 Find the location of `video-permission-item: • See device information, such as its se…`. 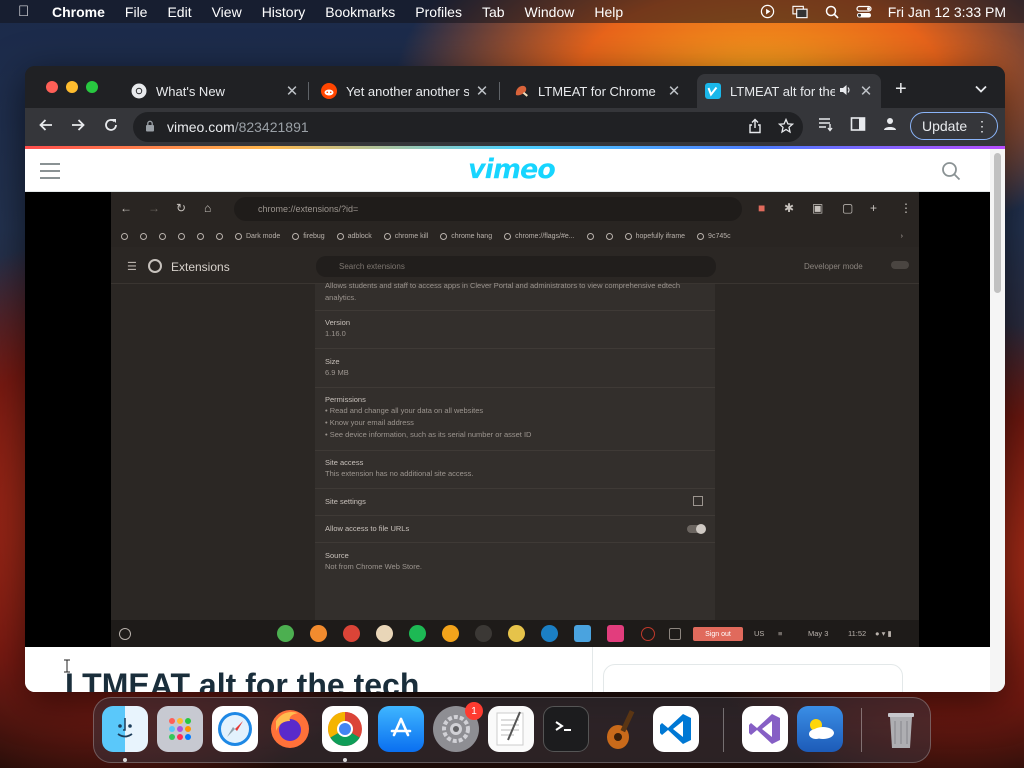

video-permission-item: • See device information, such as its se… is located at coordinates (428, 434).